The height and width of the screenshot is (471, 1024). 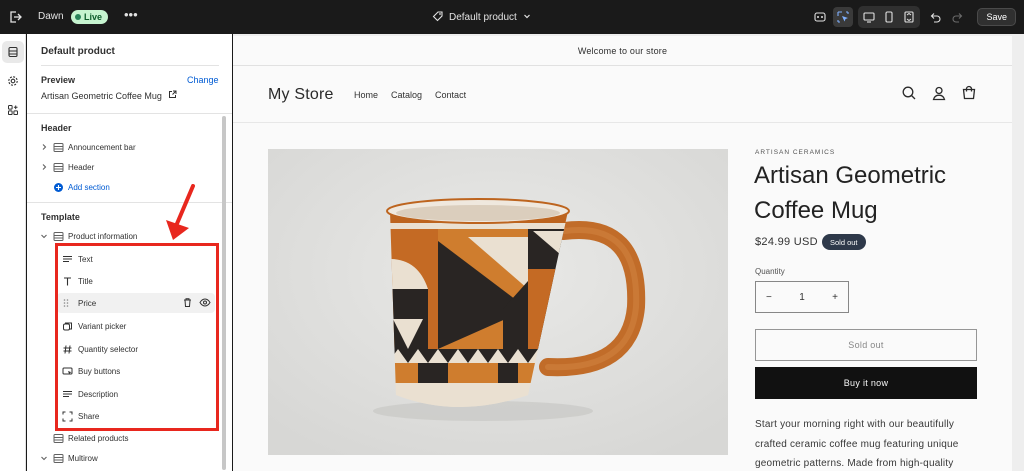 I want to click on icon-rail, so click(x=13, y=252).